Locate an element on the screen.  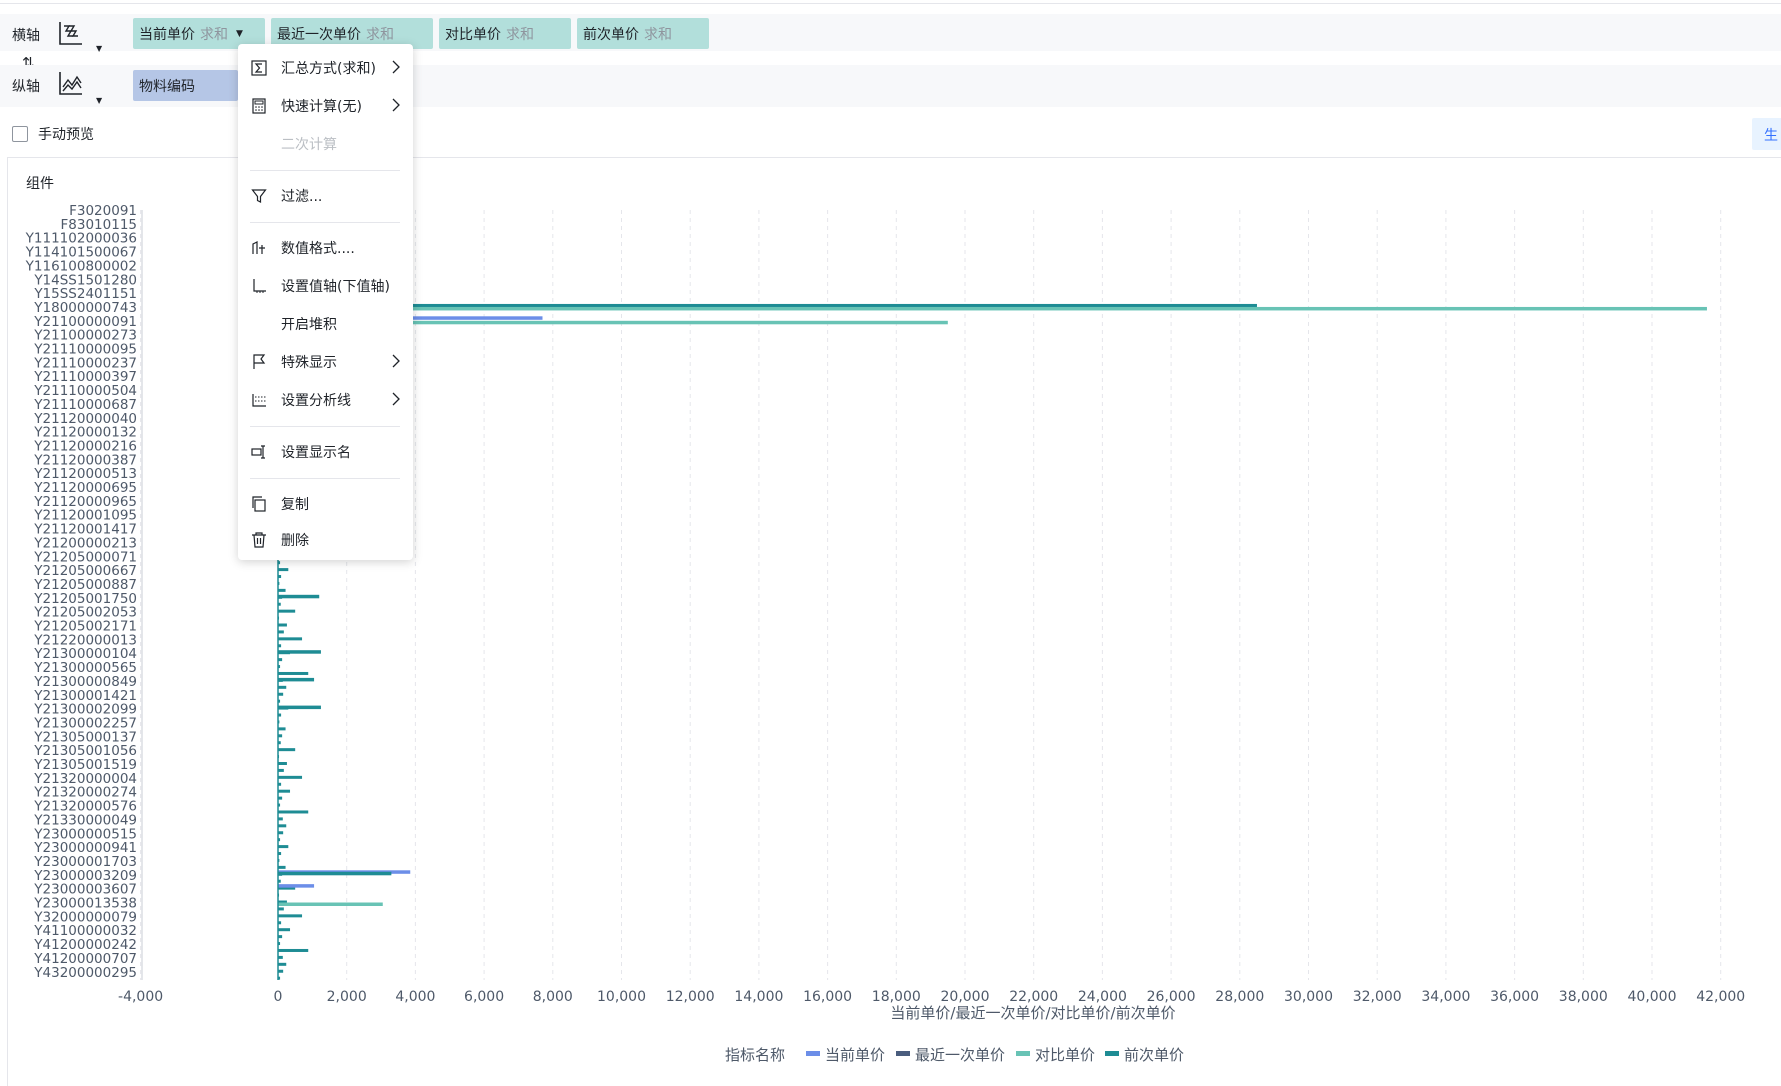
x-tick-label: 8,000 is located at coordinates (553, 997).